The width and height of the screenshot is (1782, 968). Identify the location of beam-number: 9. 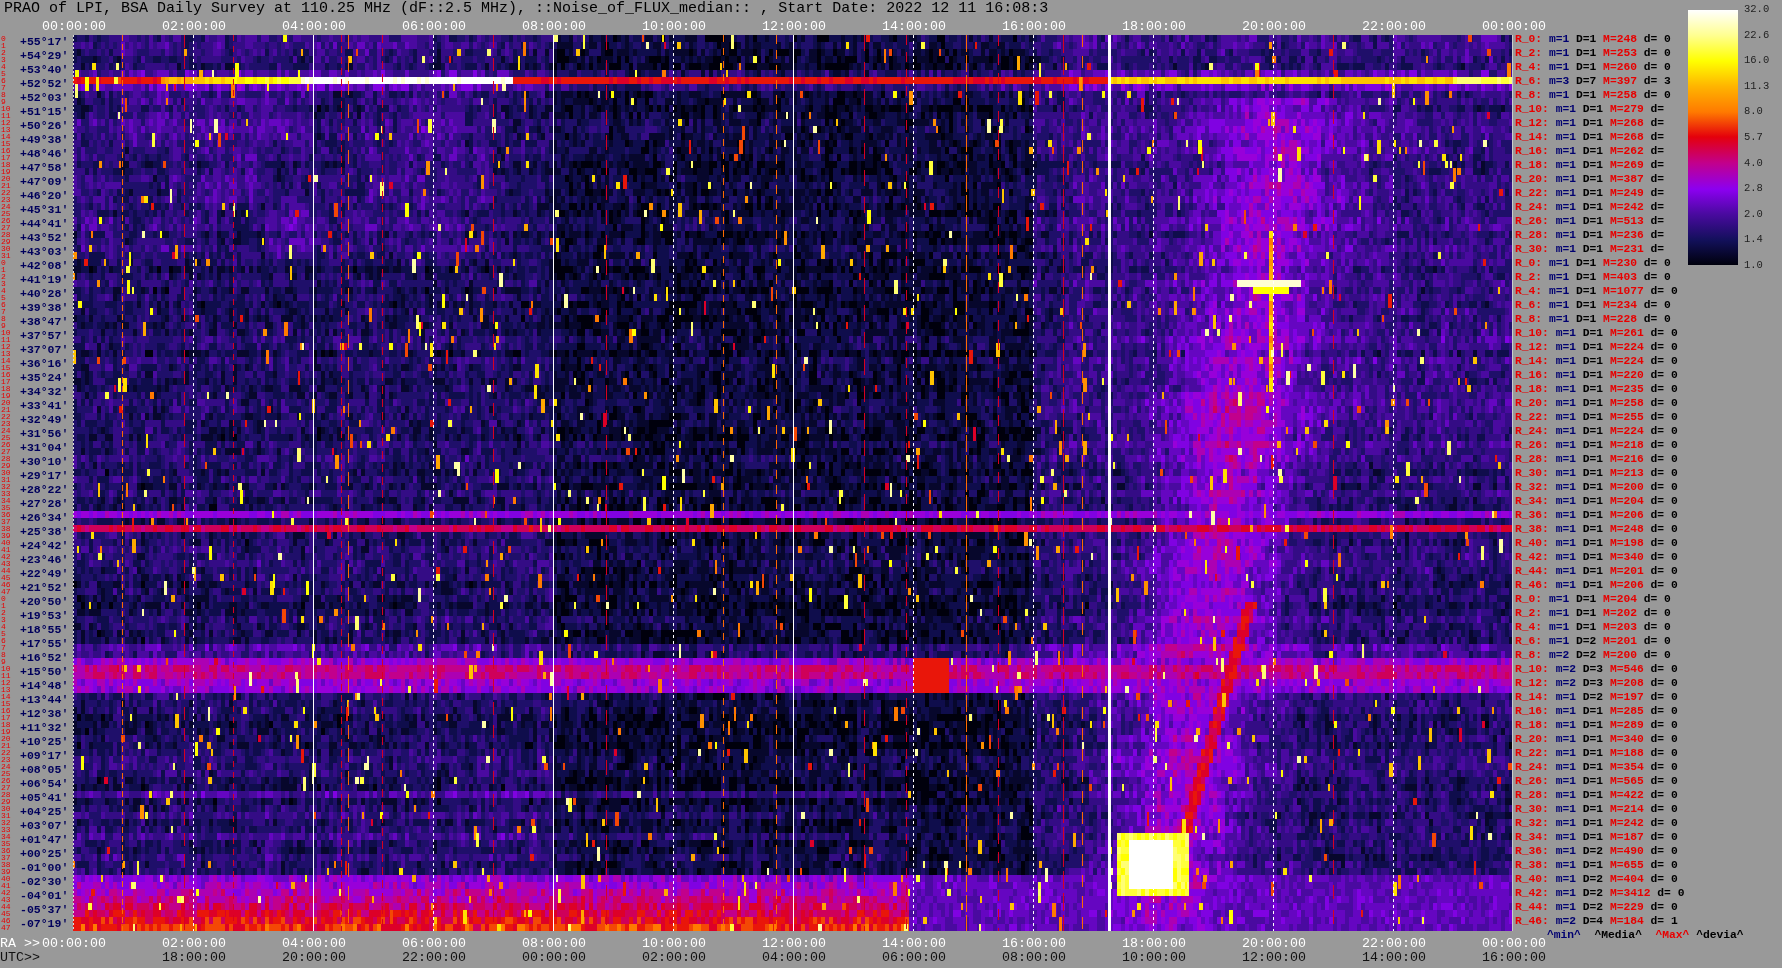
(3, 661).